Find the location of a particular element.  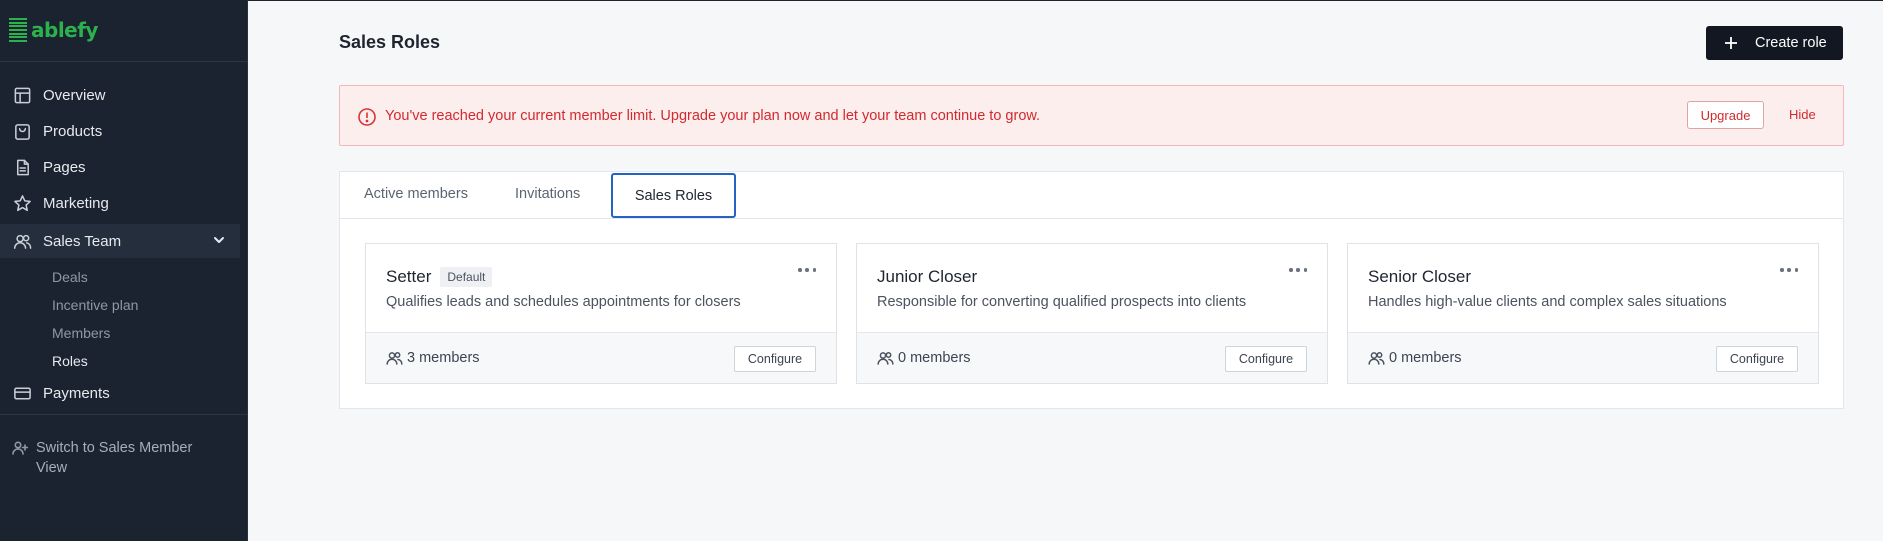

sidebar-subitem-roles: Roles is located at coordinates (70, 361).